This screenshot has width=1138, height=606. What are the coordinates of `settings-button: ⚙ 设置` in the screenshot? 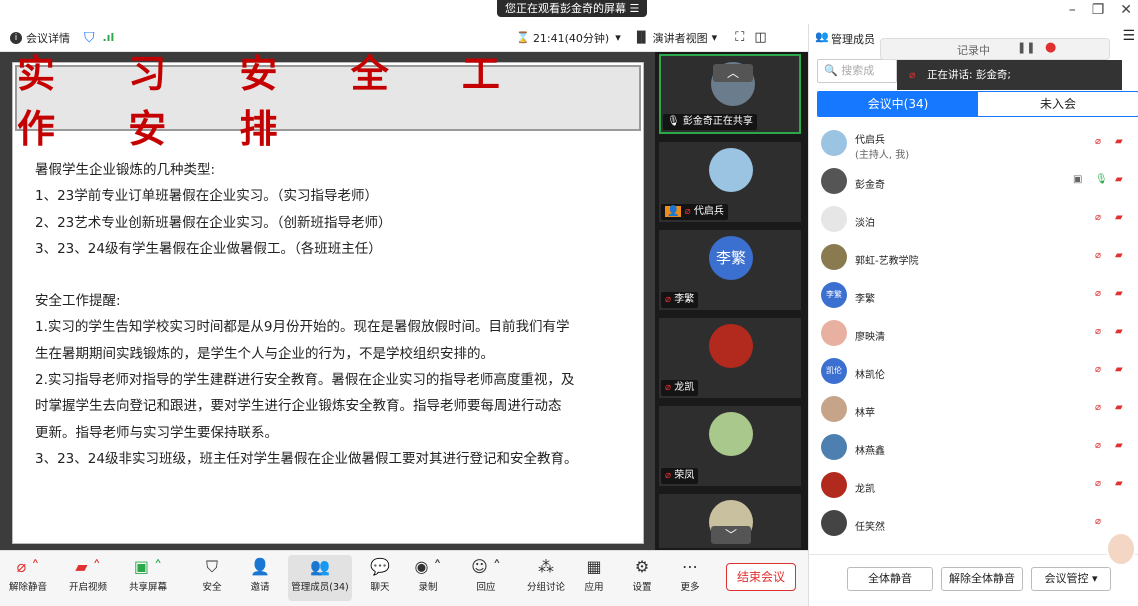 It's located at (642, 574).